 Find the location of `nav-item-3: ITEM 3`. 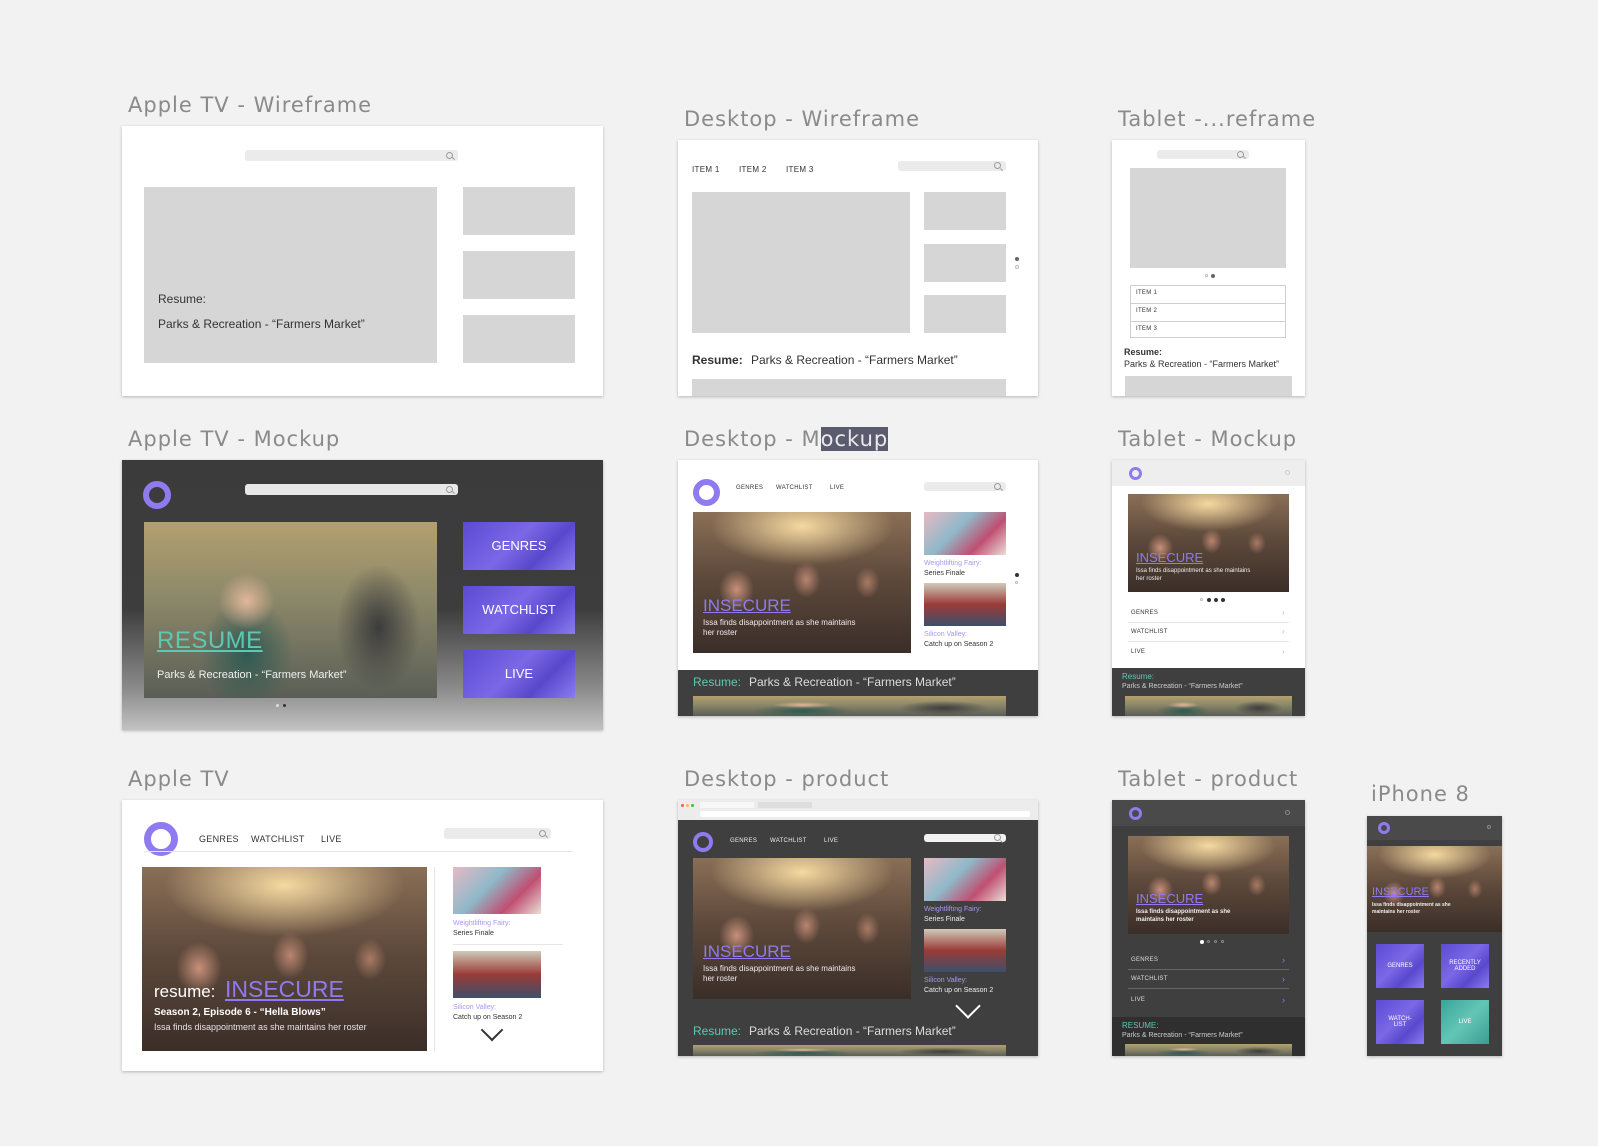

nav-item-3: ITEM 3 is located at coordinates (800, 169).